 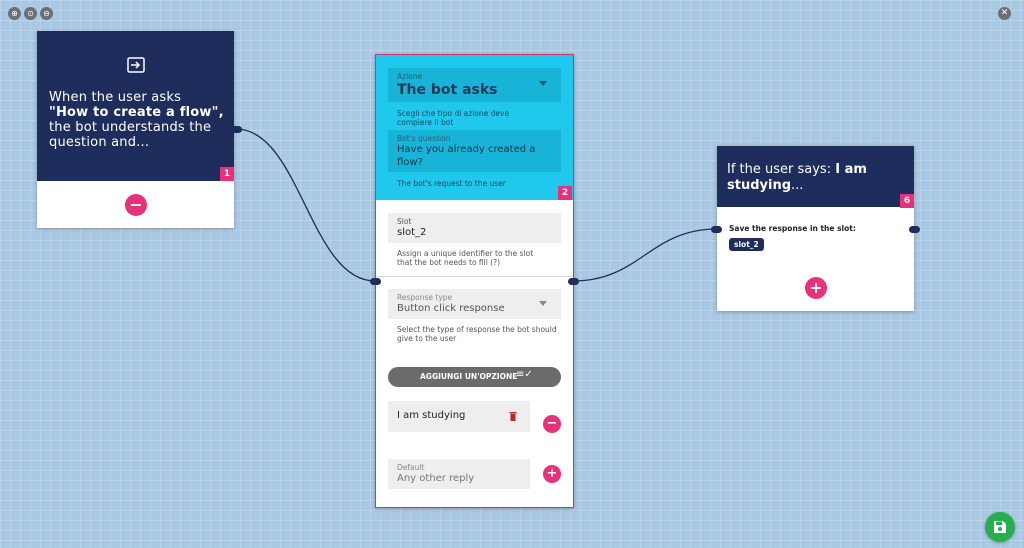 I want to click on floppy-disk-icon, so click(x=1000, y=527).